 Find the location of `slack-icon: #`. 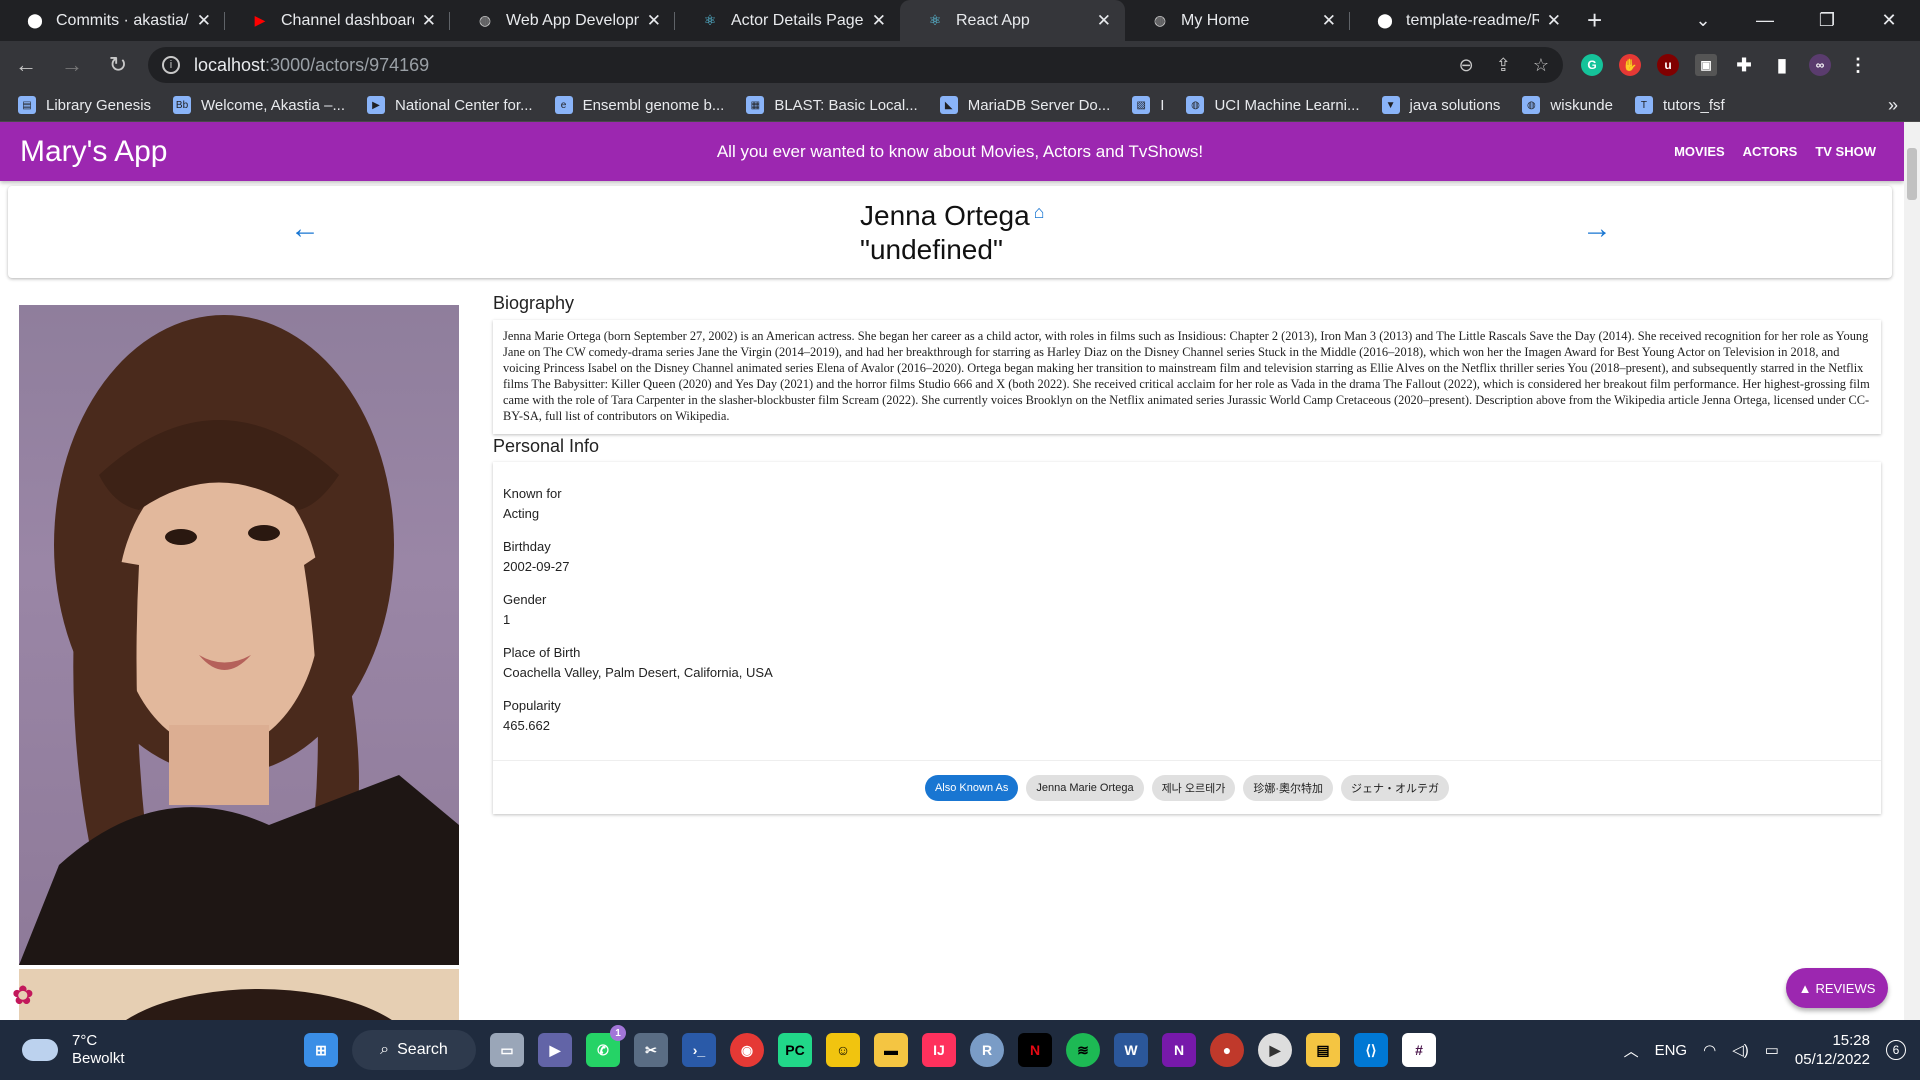

slack-icon: # is located at coordinates (1419, 1050).